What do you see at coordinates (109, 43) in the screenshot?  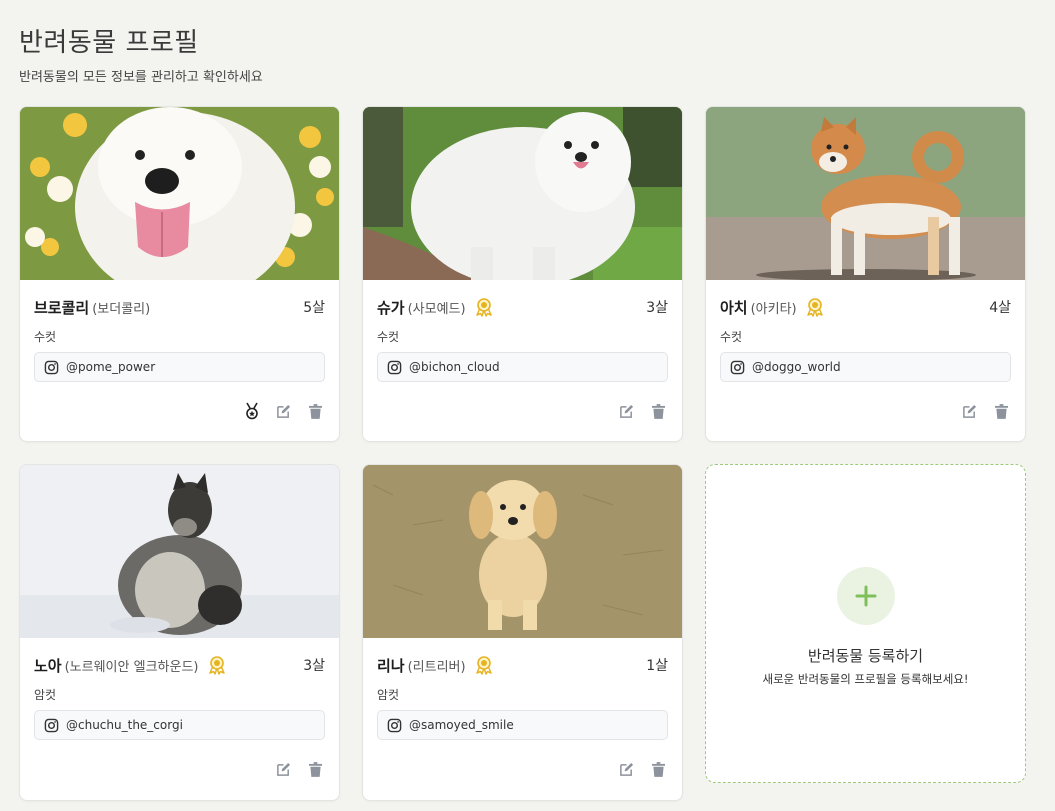 I see `page-title: 반려동물 프로필` at bounding box center [109, 43].